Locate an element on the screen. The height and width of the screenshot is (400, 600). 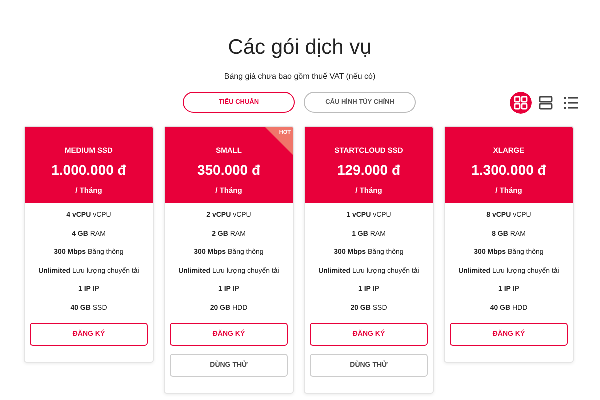
page-title: Các gói dịch vụ is located at coordinates (300, 48).